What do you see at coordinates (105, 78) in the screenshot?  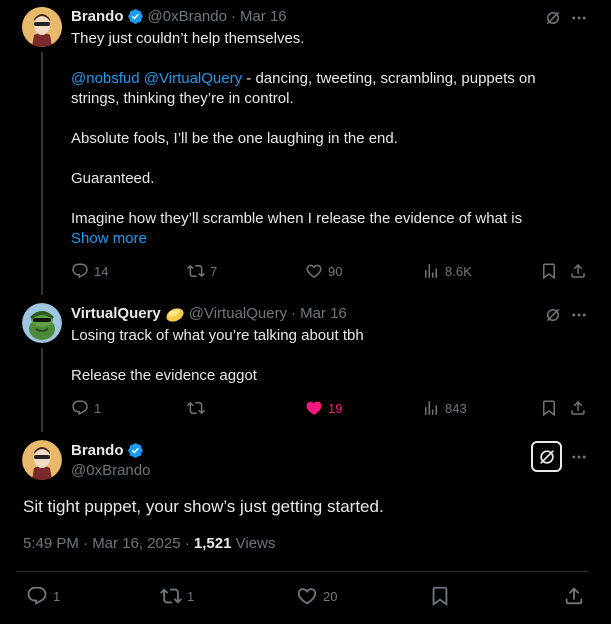 I see `mention-link: @nobsfud` at bounding box center [105, 78].